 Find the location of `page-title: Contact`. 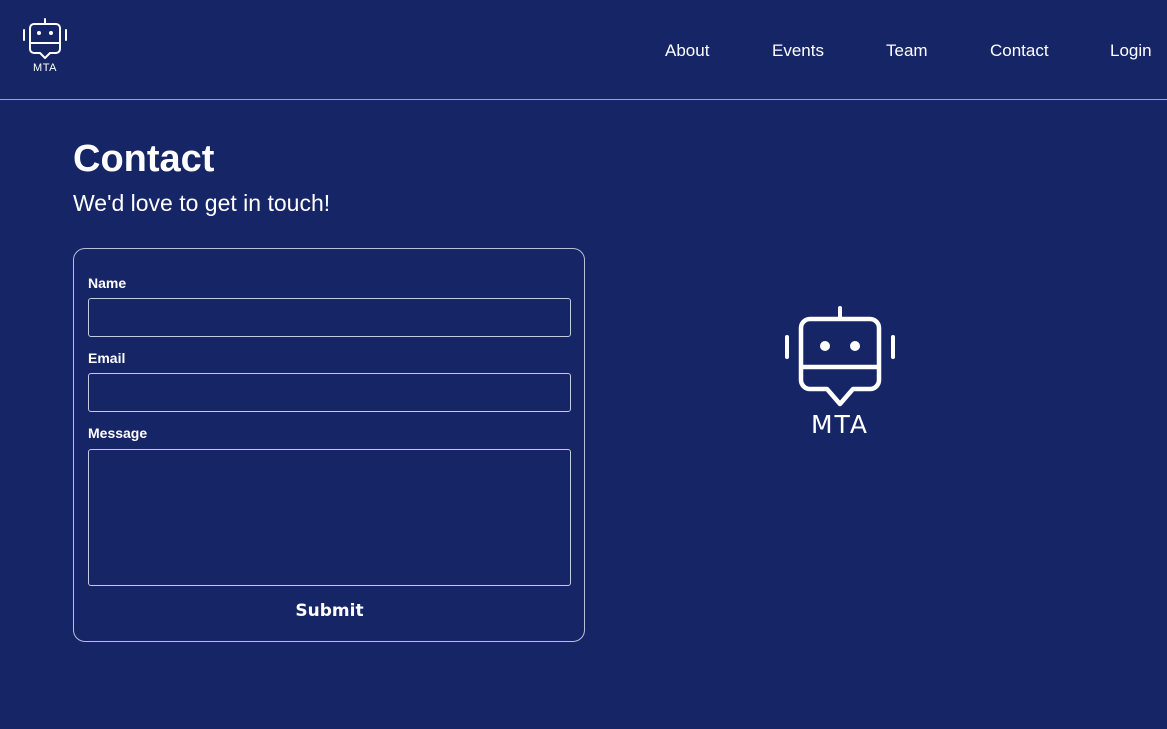

page-title: Contact is located at coordinates (144, 159).